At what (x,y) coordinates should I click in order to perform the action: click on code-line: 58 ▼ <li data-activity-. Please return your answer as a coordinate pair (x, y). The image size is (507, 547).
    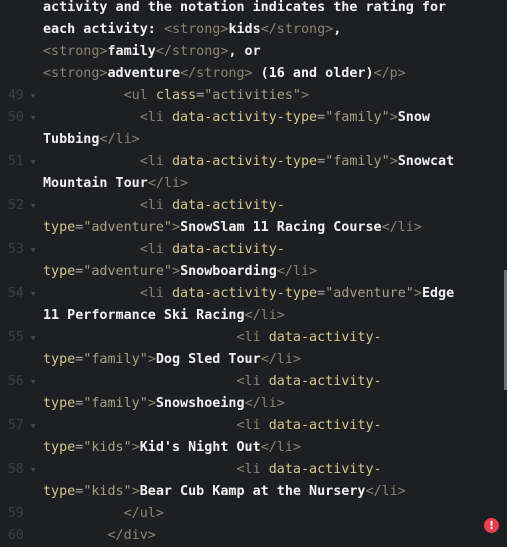
    Looking at the image, I should click on (251, 470).